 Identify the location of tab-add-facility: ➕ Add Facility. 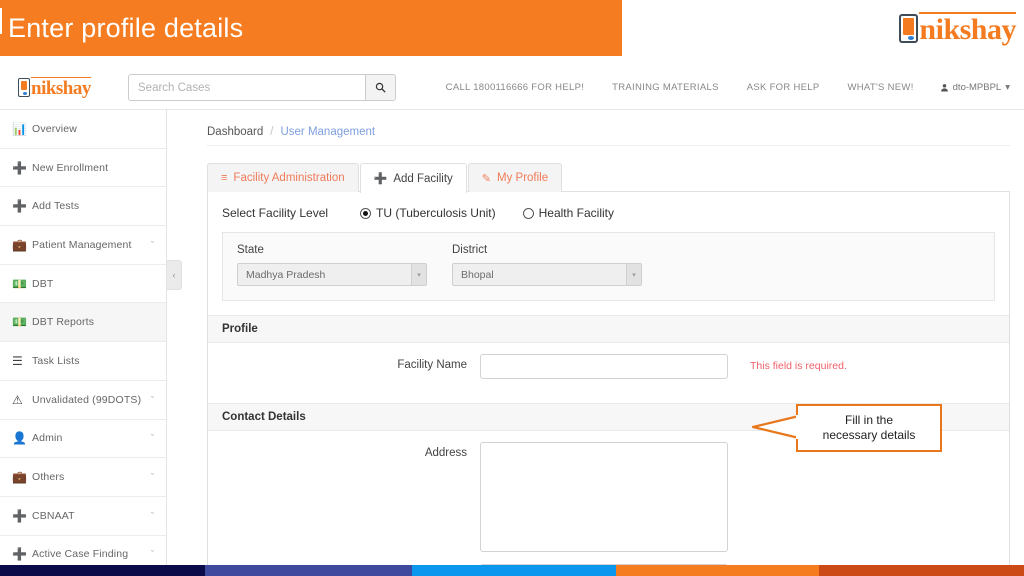
(413, 178).